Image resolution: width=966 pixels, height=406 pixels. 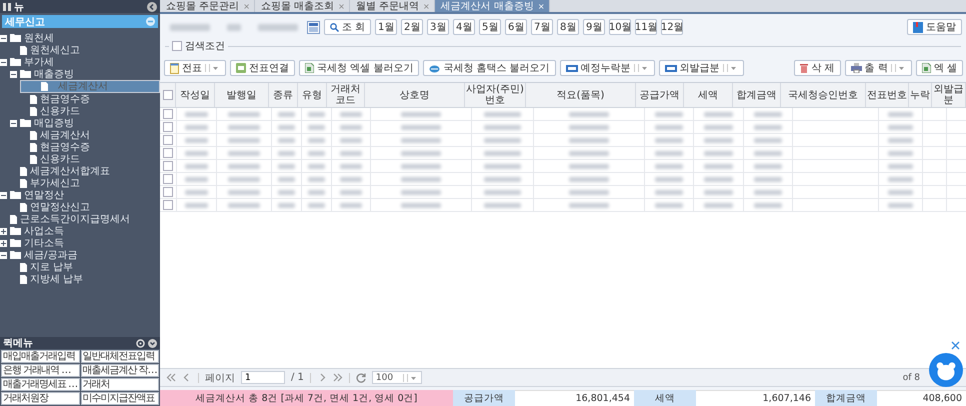 I want to click on calendar-icon, so click(x=313, y=27).